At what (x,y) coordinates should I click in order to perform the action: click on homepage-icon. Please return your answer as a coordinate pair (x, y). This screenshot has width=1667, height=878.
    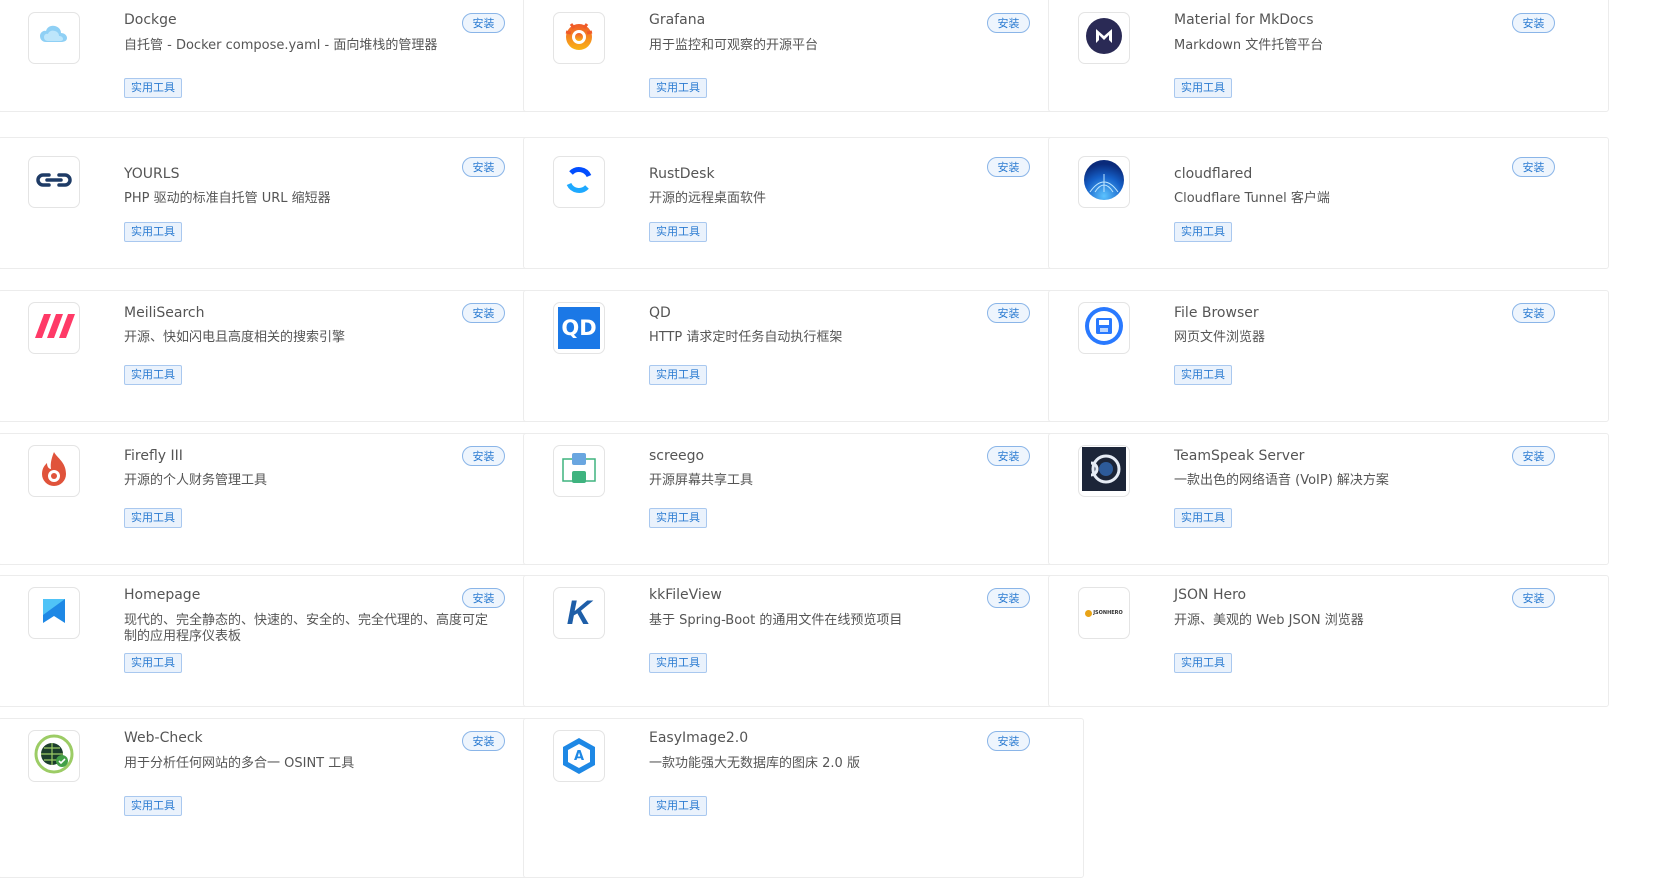
    Looking at the image, I should click on (54, 613).